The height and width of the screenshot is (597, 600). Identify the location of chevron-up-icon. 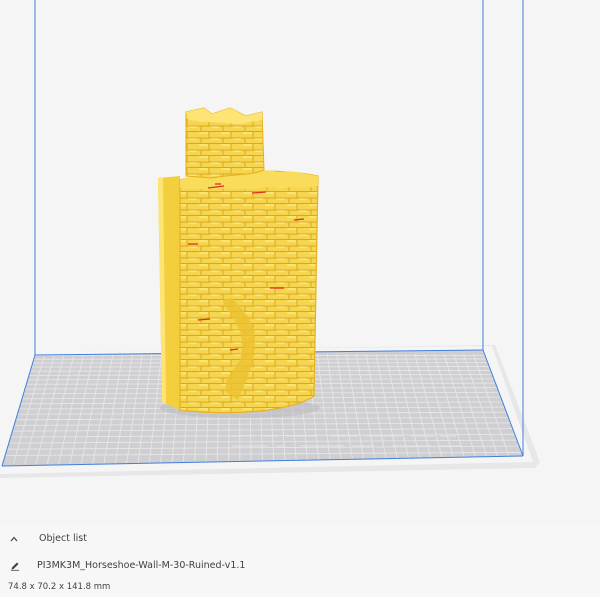
(14, 539).